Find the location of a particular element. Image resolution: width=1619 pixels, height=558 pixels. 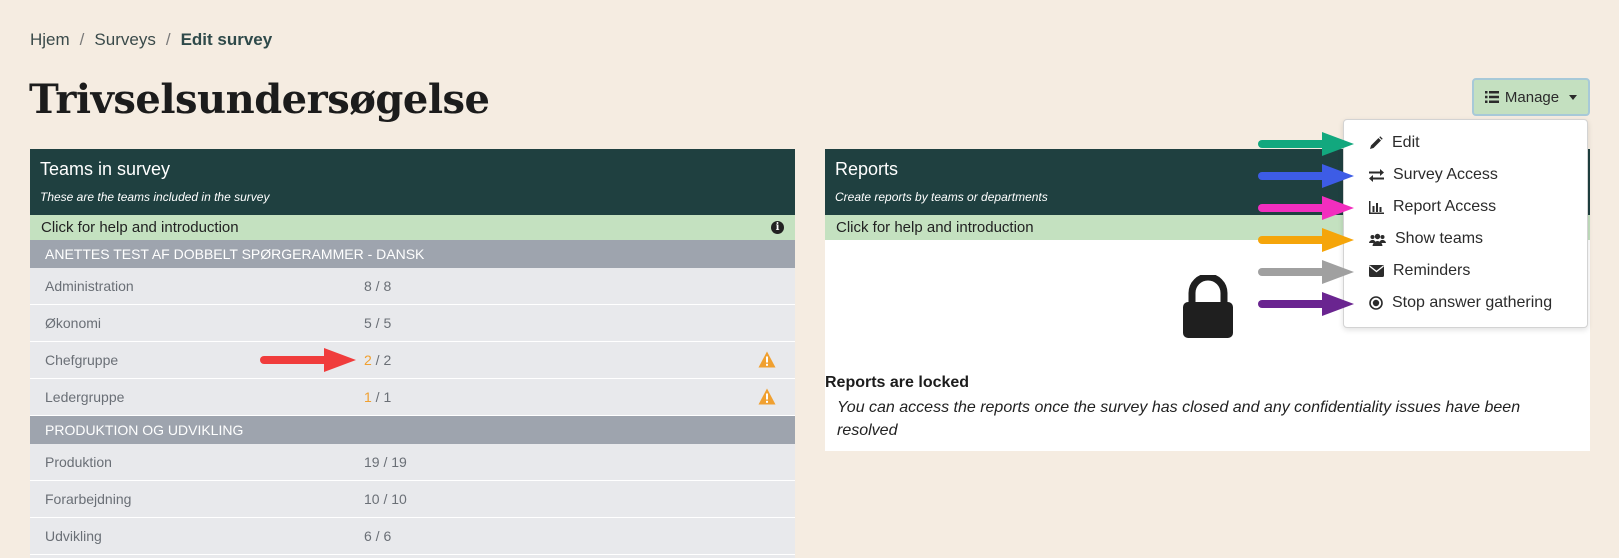

pencil-icon is located at coordinates (1376, 142).